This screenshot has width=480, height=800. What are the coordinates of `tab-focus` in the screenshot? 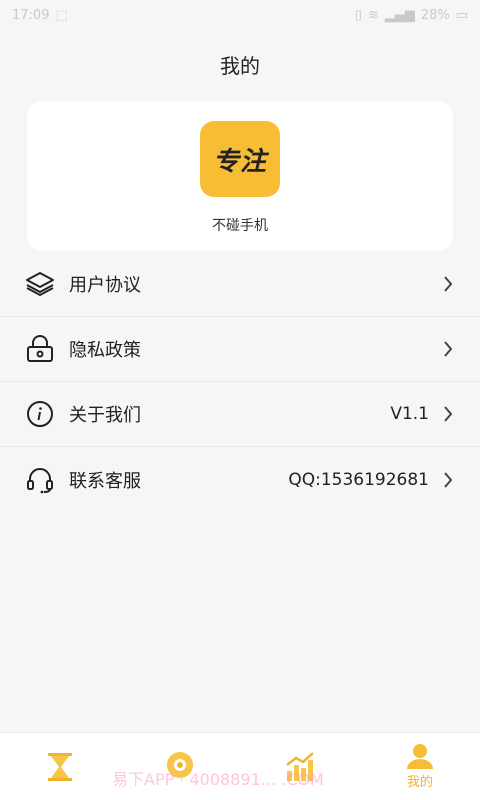 It's located at (180, 766).